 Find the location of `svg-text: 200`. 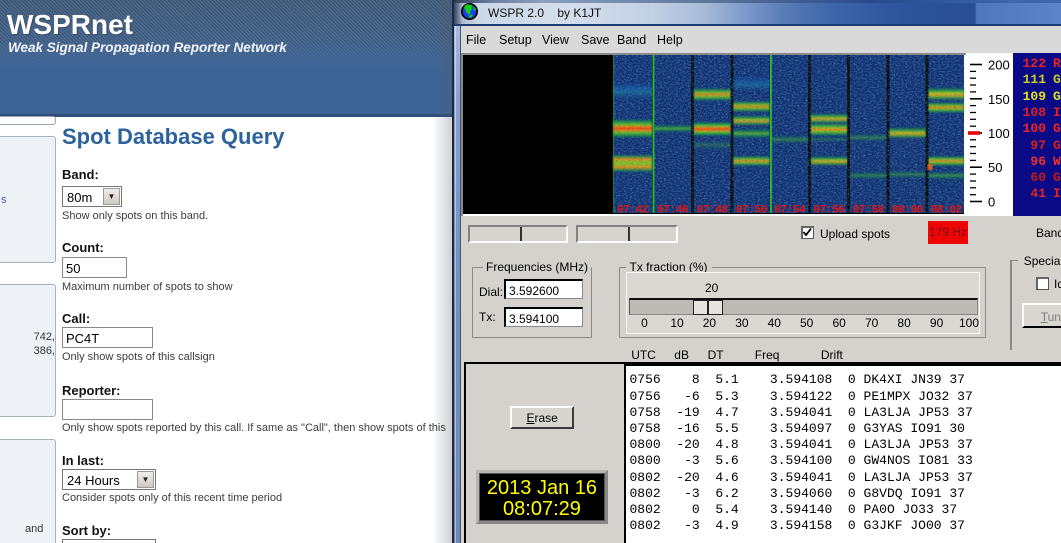

svg-text: 200 is located at coordinates (999, 65).